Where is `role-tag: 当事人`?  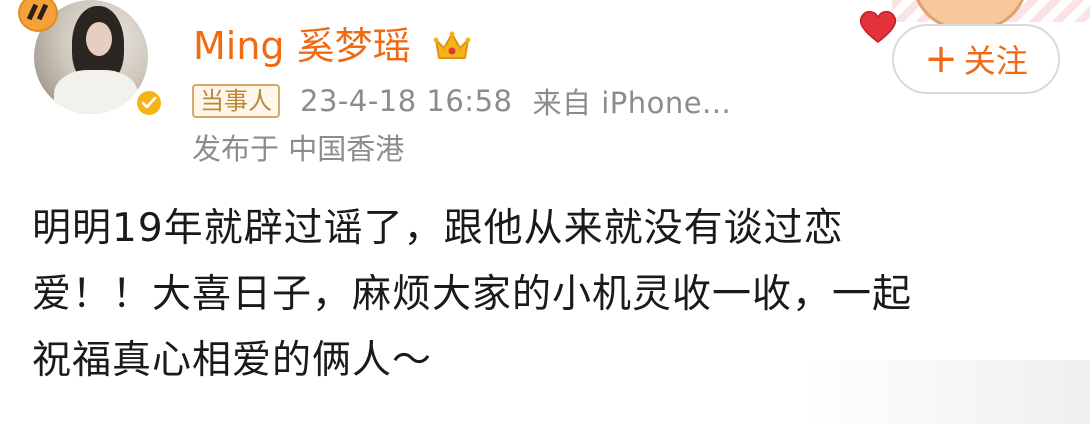 role-tag: 当事人 is located at coordinates (236, 101).